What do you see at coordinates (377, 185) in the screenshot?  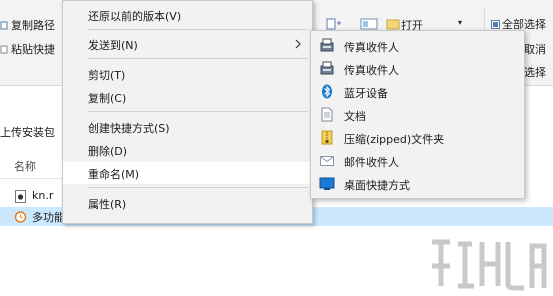 I see `submenu-item-label: 桌面快捷方式` at bounding box center [377, 185].